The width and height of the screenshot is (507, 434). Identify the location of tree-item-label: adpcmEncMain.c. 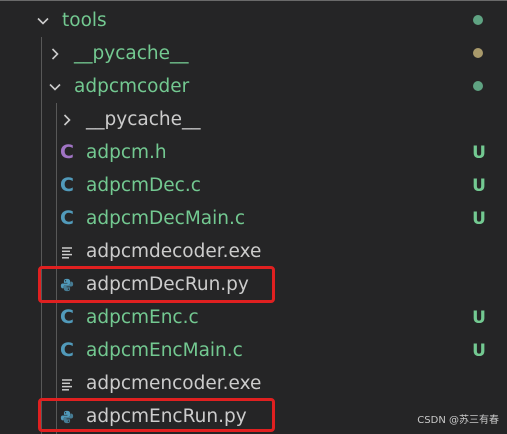
(164, 350).